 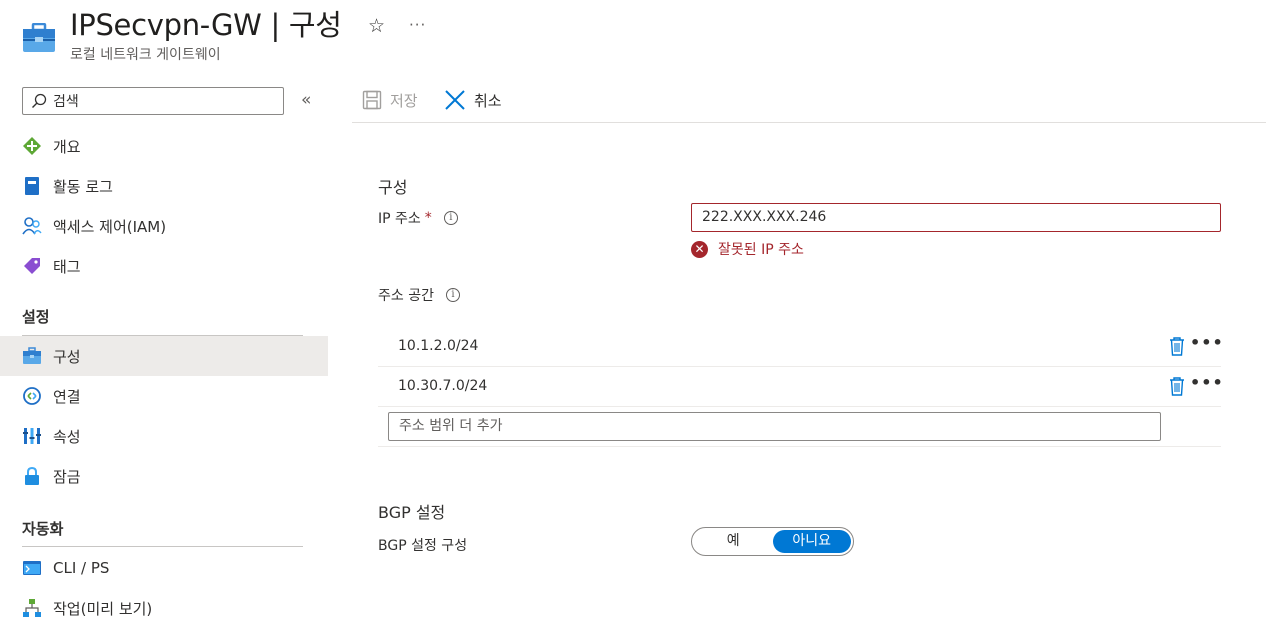 What do you see at coordinates (164, 186) in the screenshot?
I see `sidebar-item-activity-log: 활동 로그` at bounding box center [164, 186].